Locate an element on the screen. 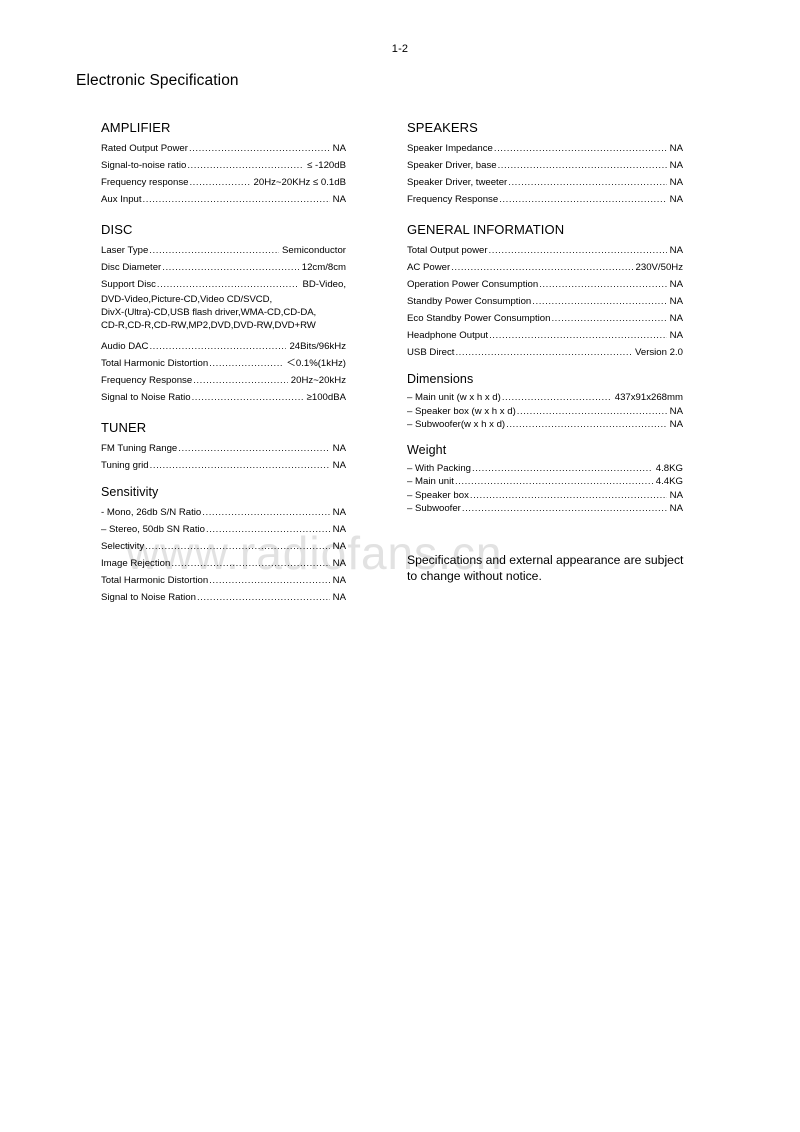 The height and width of the screenshot is (1132, 800). spec-label: Audio DAC is located at coordinates (125, 346).